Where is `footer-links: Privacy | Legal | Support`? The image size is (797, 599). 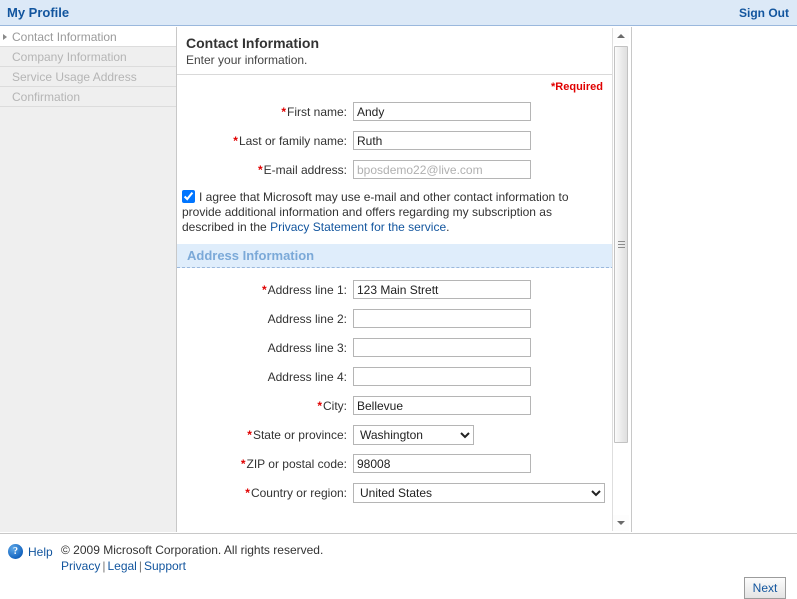
footer-links: Privacy | Legal | Support is located at coordinates (123, 566).